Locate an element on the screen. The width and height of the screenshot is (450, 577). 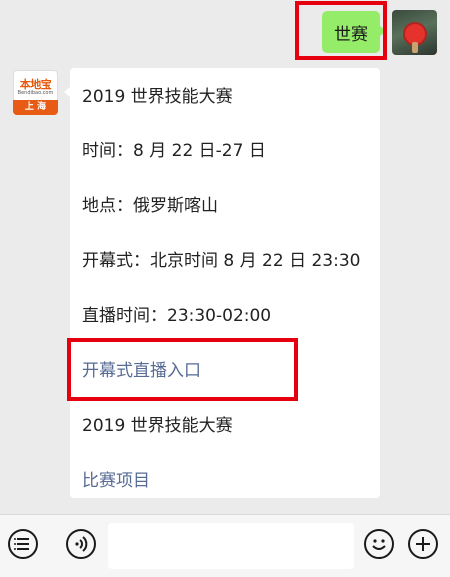
voice-icon is located at coordinates (81, 544).